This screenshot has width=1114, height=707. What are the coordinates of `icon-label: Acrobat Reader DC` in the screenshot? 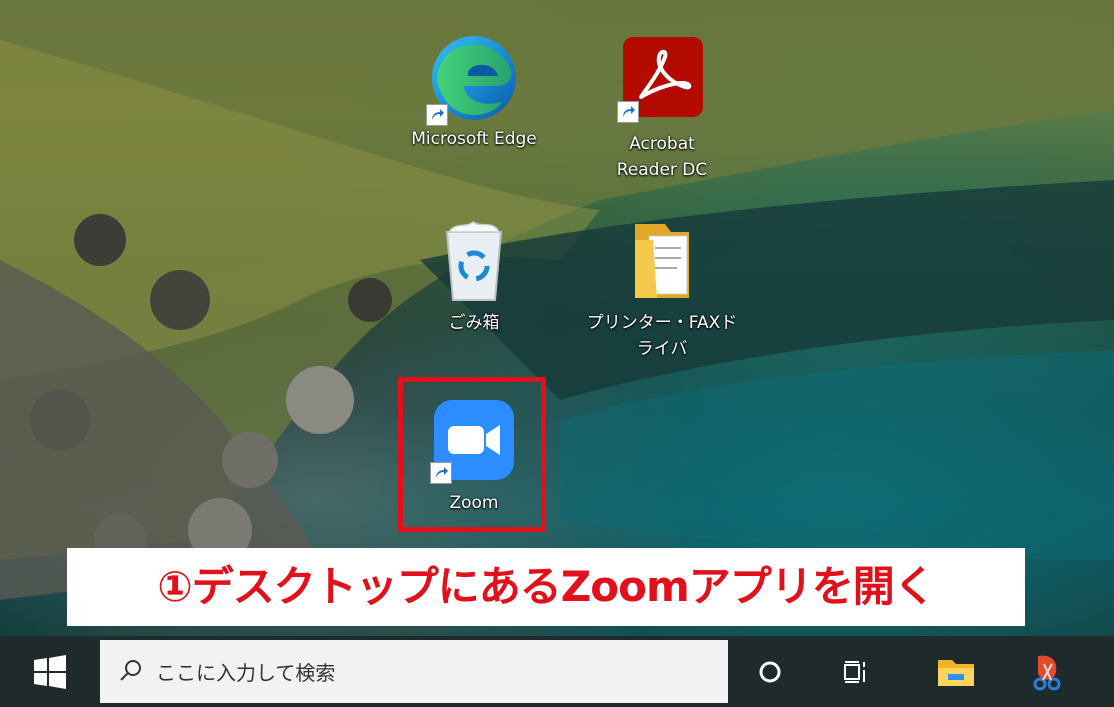 It's located at (662, 157).